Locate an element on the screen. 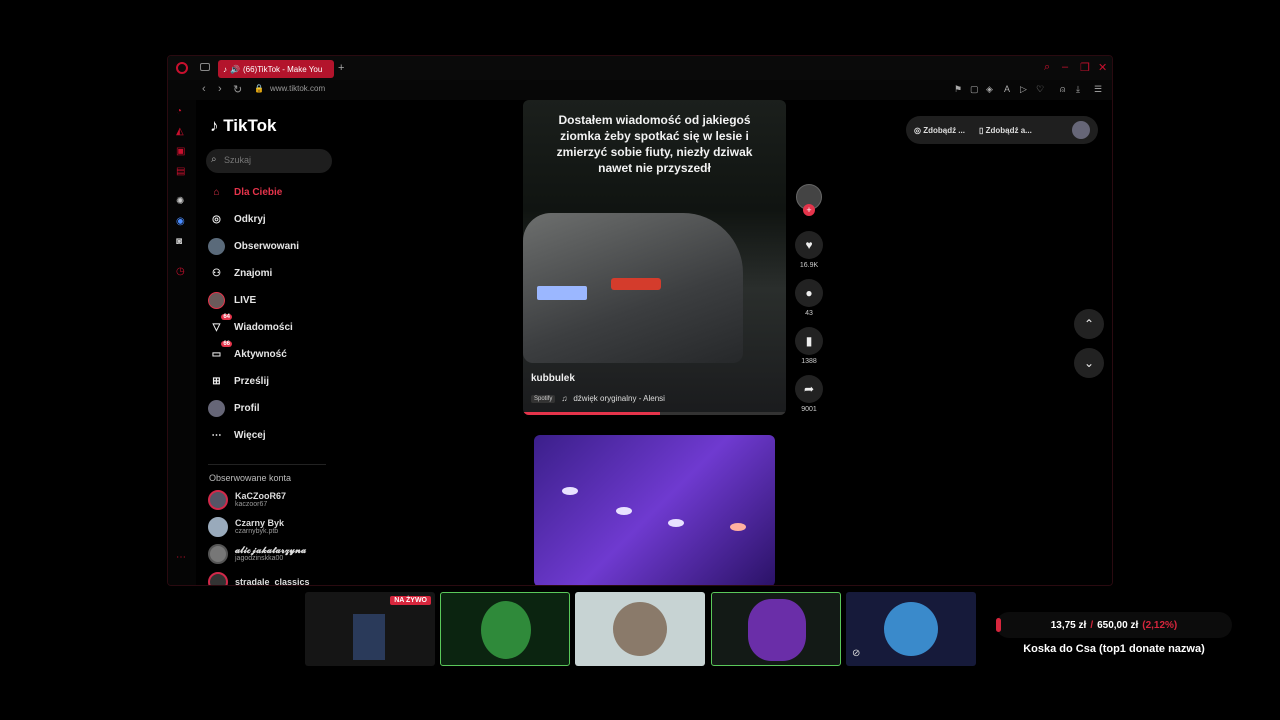 Image resolution: width=1280 pixels, height=720 pixels. vpn-icon: ◈ is located at coordinates (989, 89).